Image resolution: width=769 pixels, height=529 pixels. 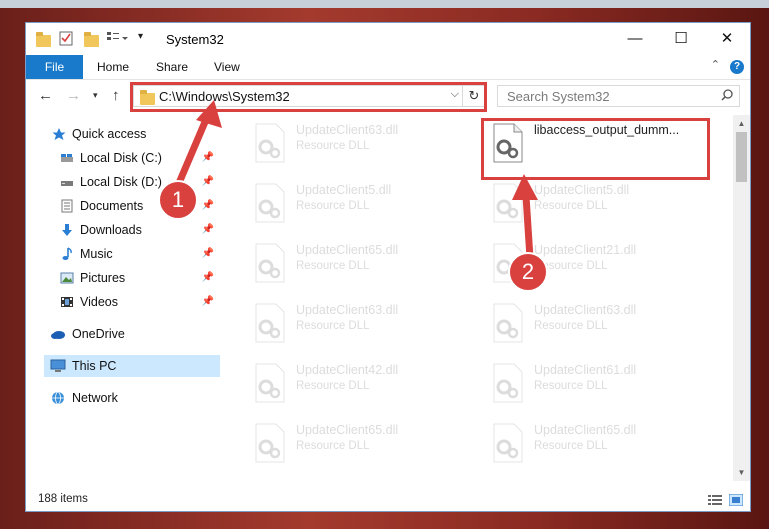 What do you see at coordinates (525, 187) in the screenshot?
I see `arrow-2-head` at bounding box center [525, 187].